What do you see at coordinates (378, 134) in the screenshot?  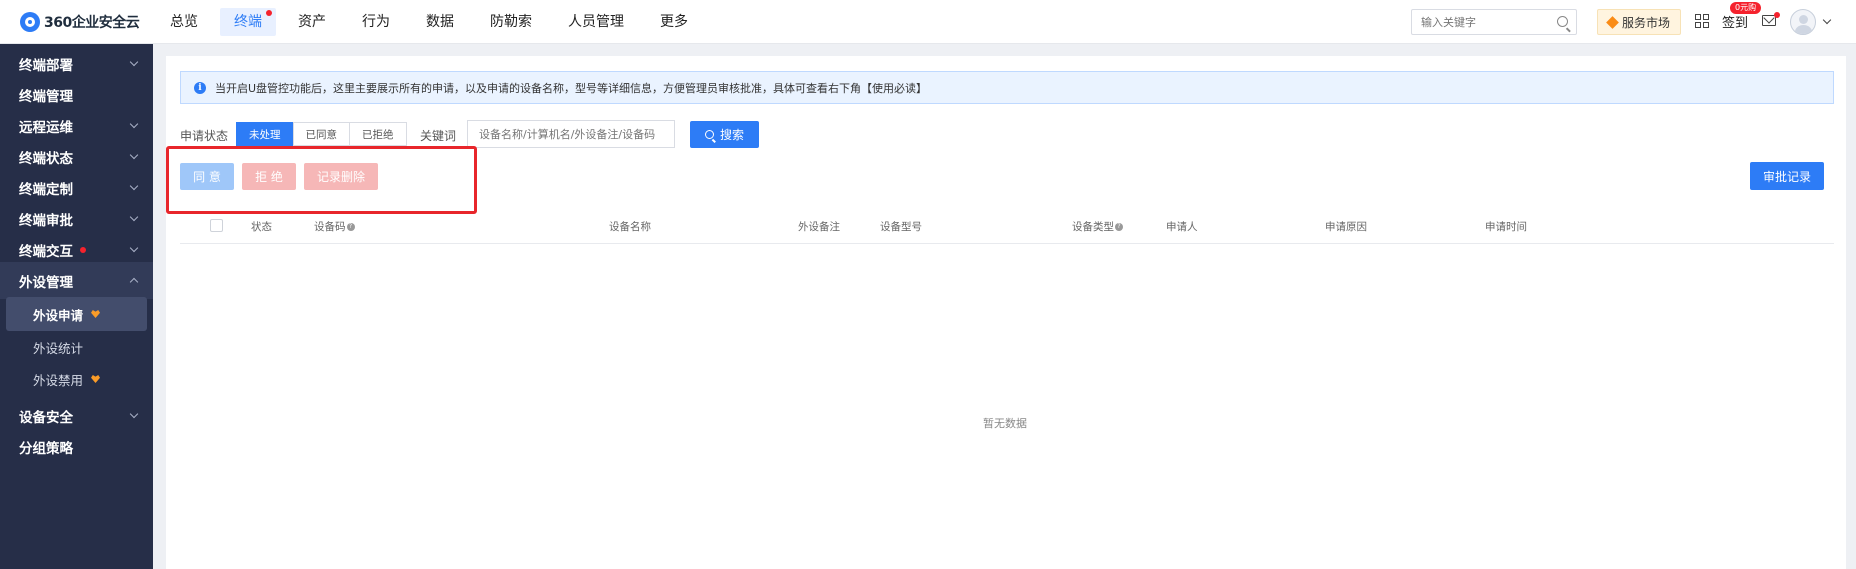 I see `status-option-rejected: 已拒绝` at bounding box center [378, 134].